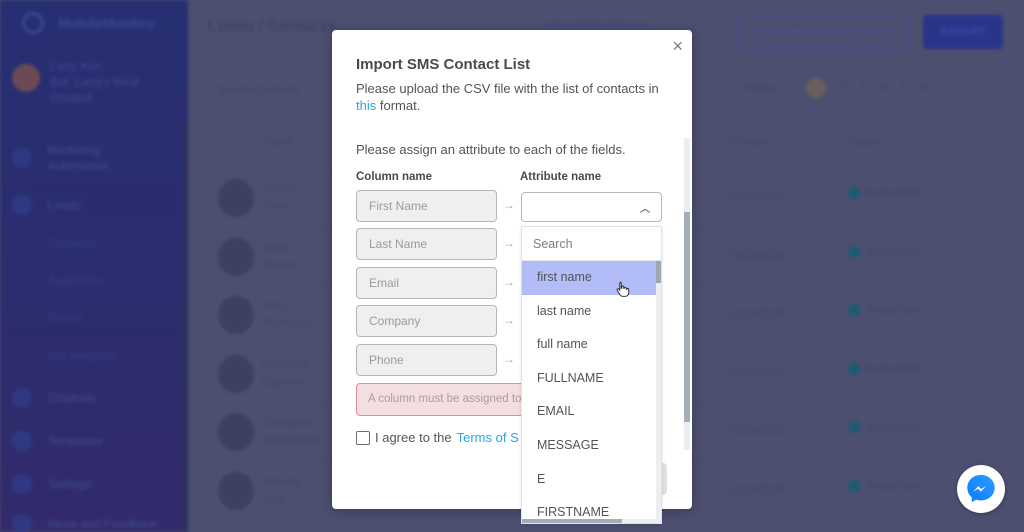  I want to click on page-4: 4, so click(883, 88).